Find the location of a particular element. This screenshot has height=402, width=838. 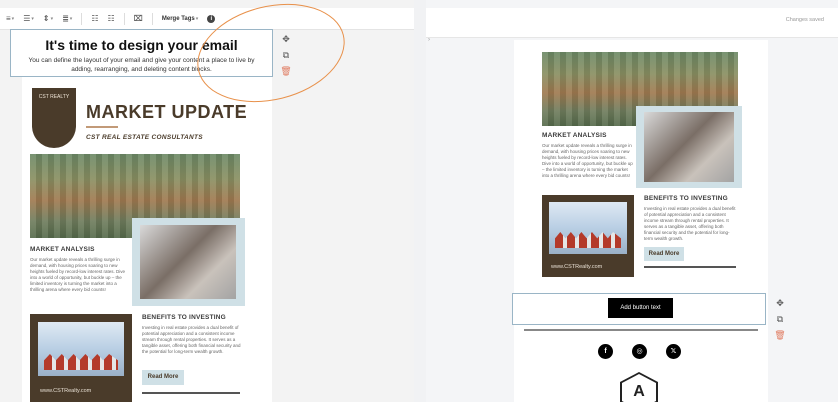

heading-button: ≣ ▾ is located at coordinates (67, 18).